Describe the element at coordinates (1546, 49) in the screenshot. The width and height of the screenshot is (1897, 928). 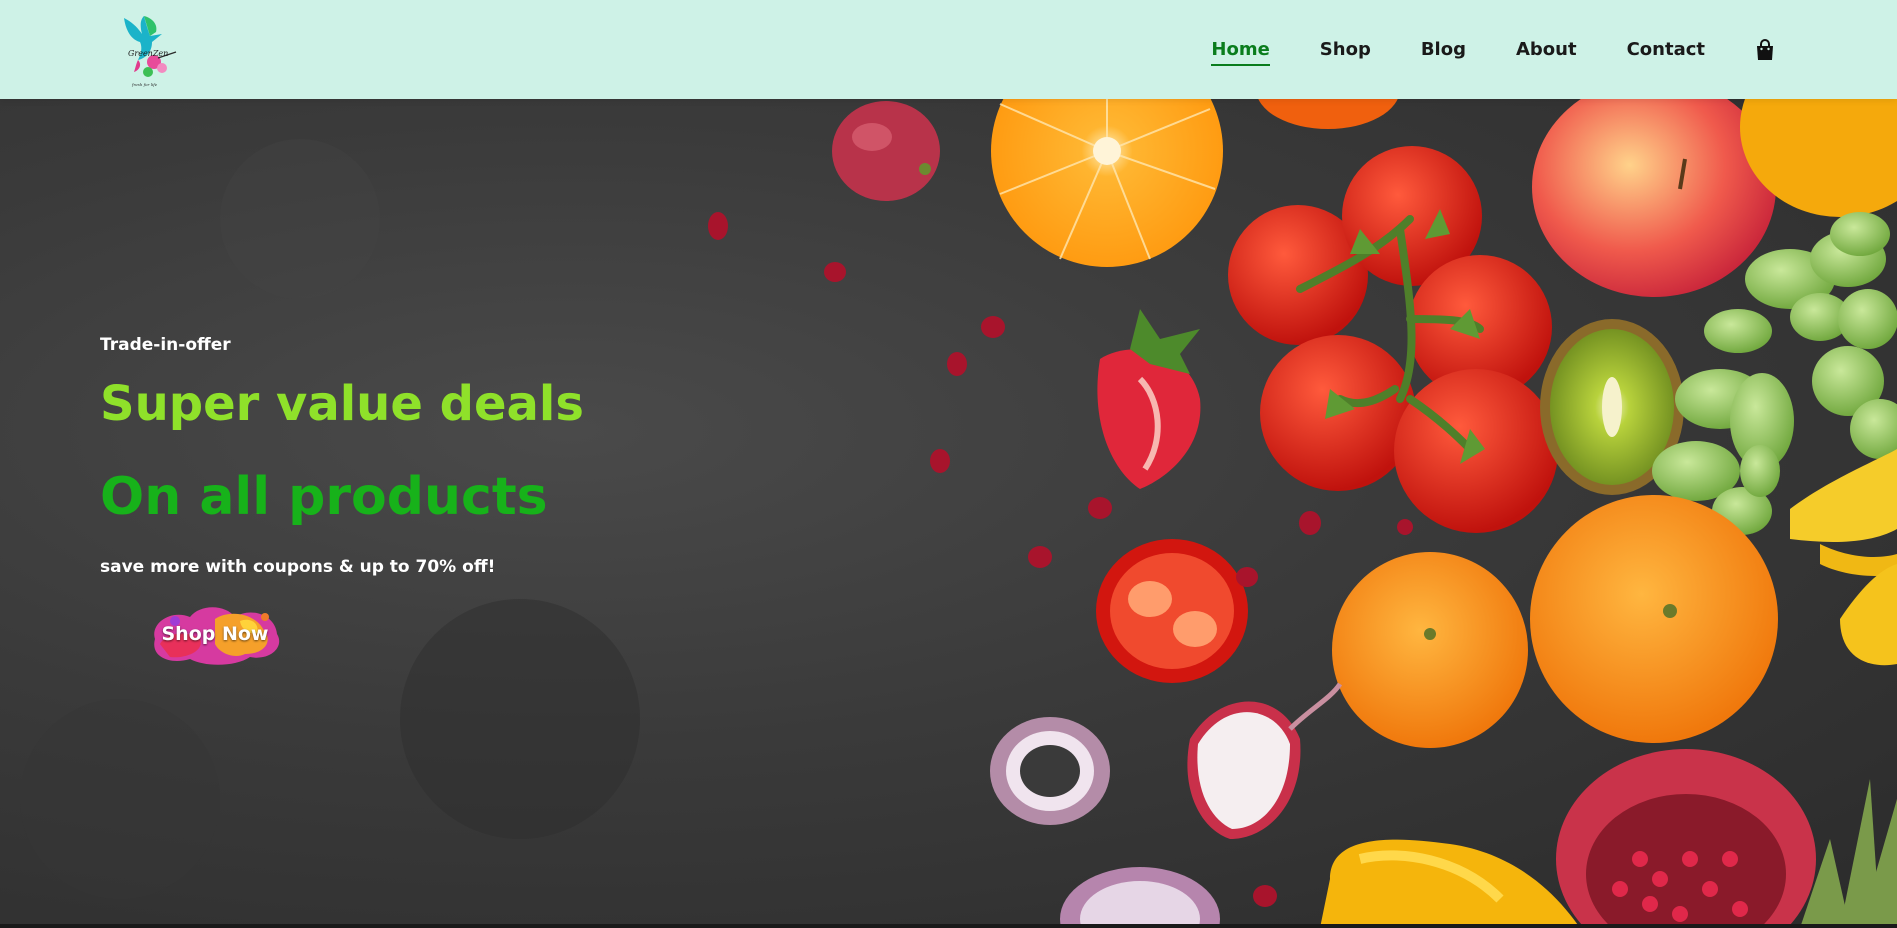
I see `nav-about: About` at that location.